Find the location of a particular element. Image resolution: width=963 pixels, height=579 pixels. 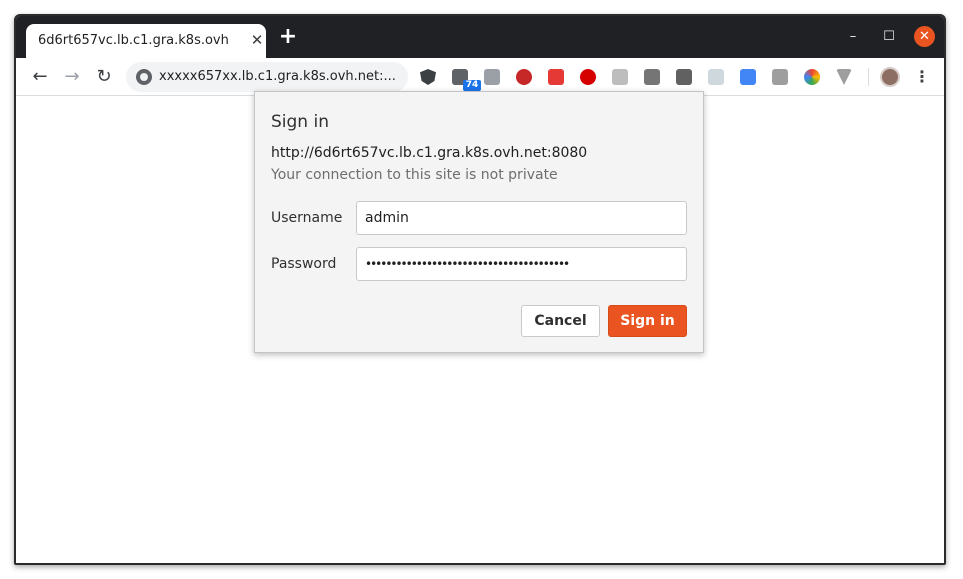

tab-title: 6d6rt657vc.lb.c1.gra.k8s.ovh is located at coordinates (133, 40).